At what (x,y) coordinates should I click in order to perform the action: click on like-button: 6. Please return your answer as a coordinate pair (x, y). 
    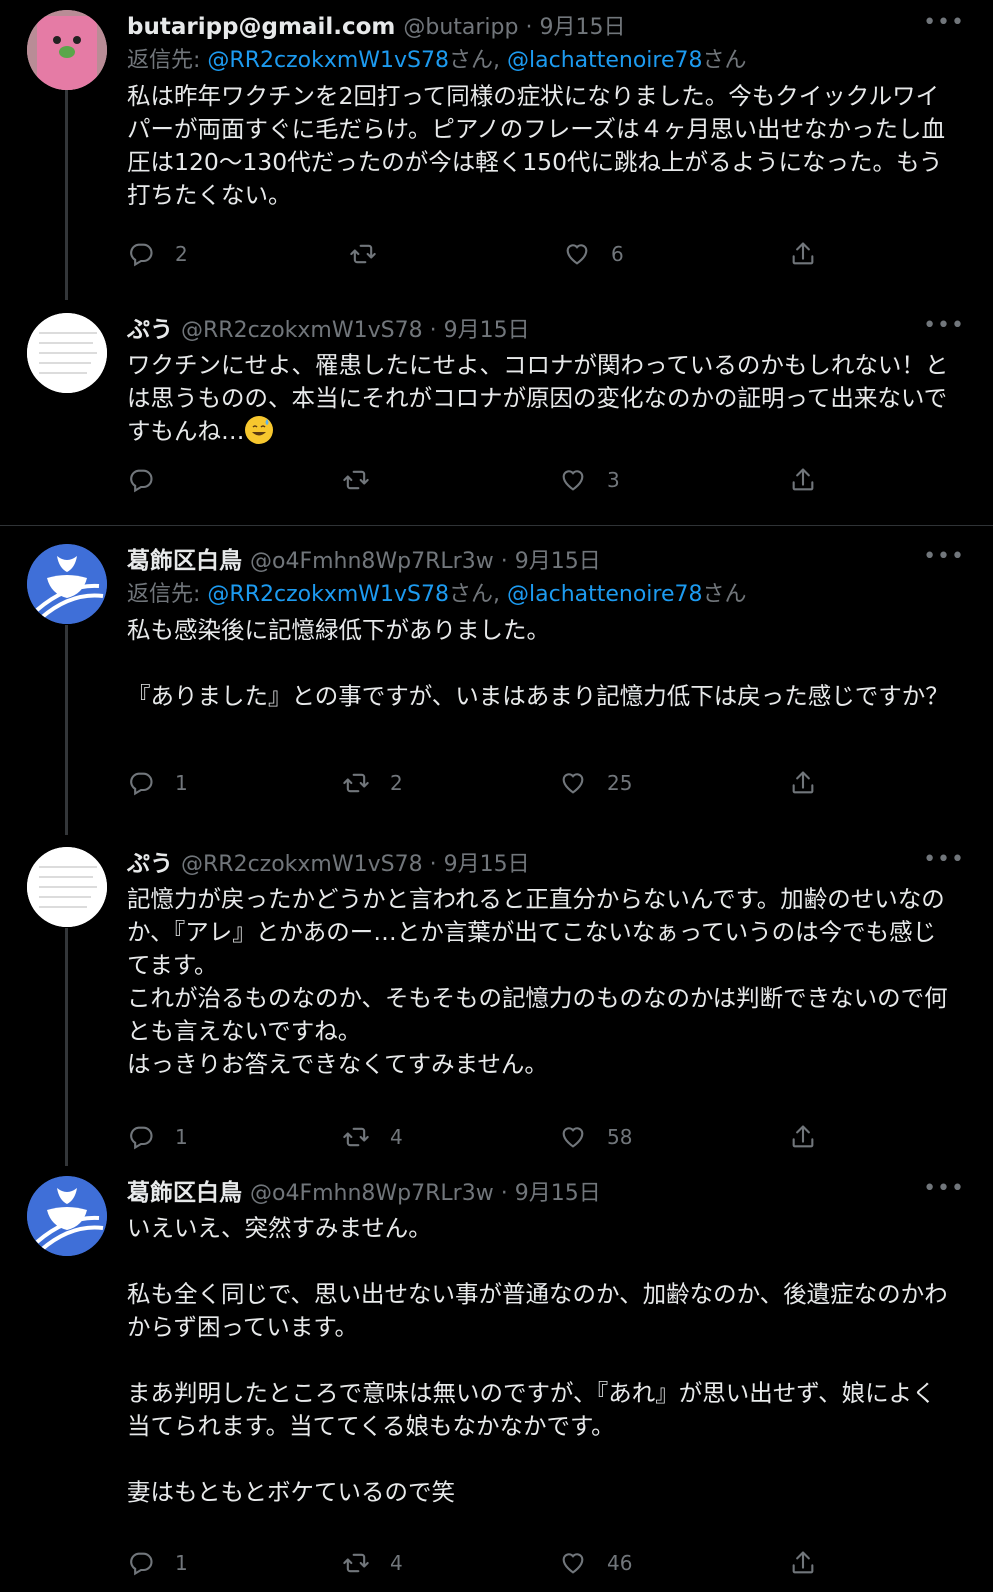
    Looking at the image, I should click on (593, 254).